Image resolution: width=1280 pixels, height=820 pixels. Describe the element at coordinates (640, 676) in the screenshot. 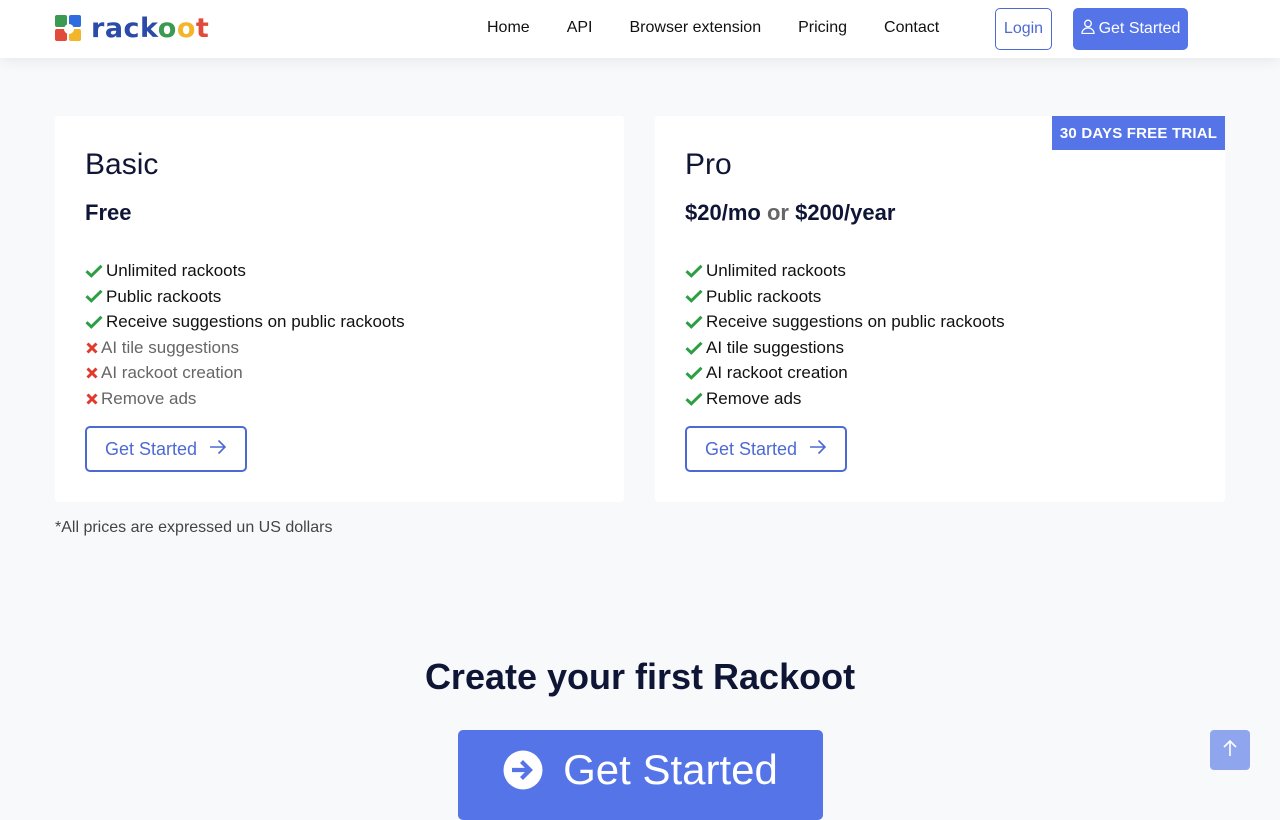

I see `cta-heading: Create your first Rackoot` at that location.